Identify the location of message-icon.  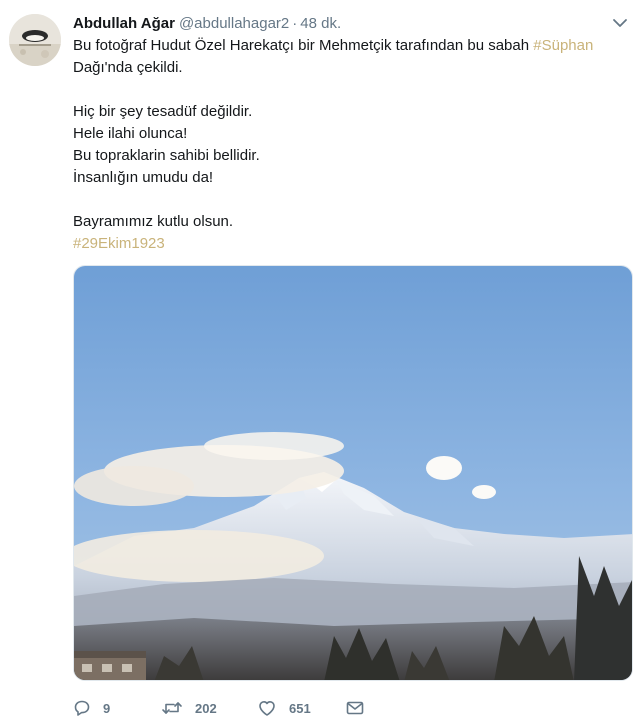
(355, 708).